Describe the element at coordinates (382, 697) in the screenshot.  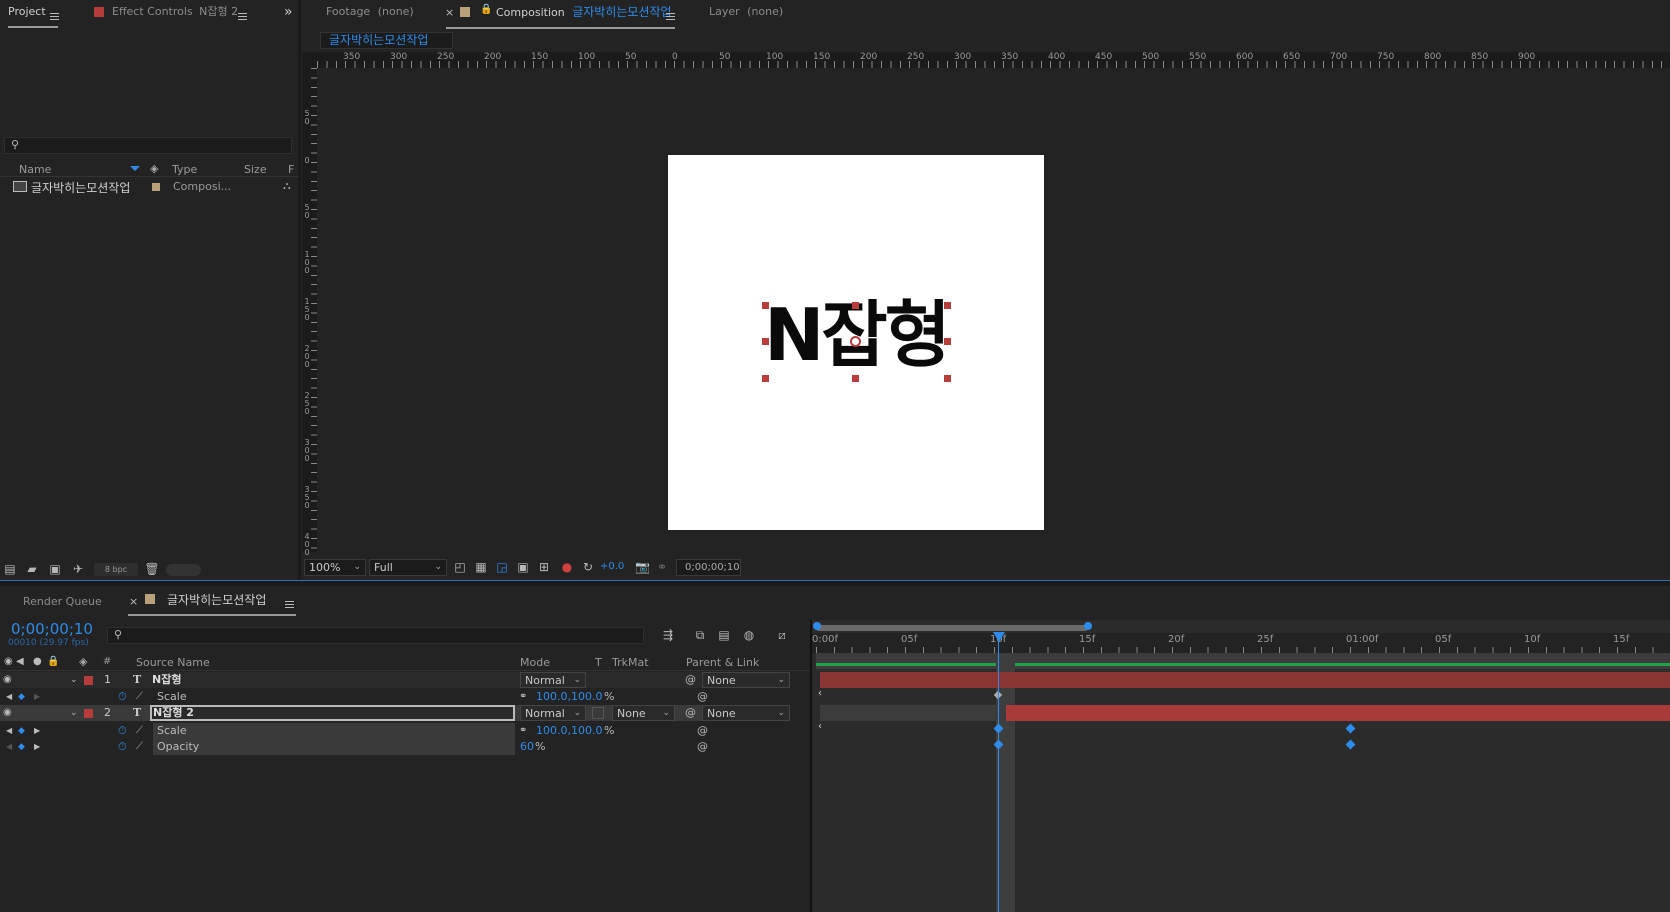
I see `property-row-scale-1: ◀ ◆ ▶ ⏱ ⟋ Scale ⚭ 100.0,100.0 % @` at that location.